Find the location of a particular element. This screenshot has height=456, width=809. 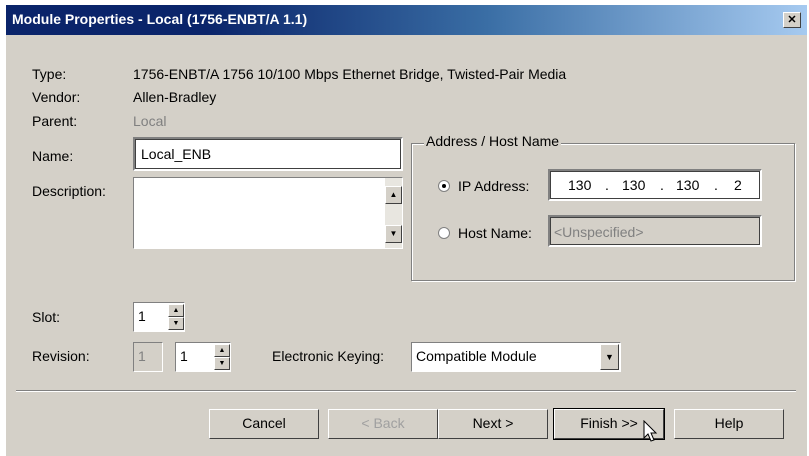

name-field: Local_ENB is located at coordinates (268, 154).